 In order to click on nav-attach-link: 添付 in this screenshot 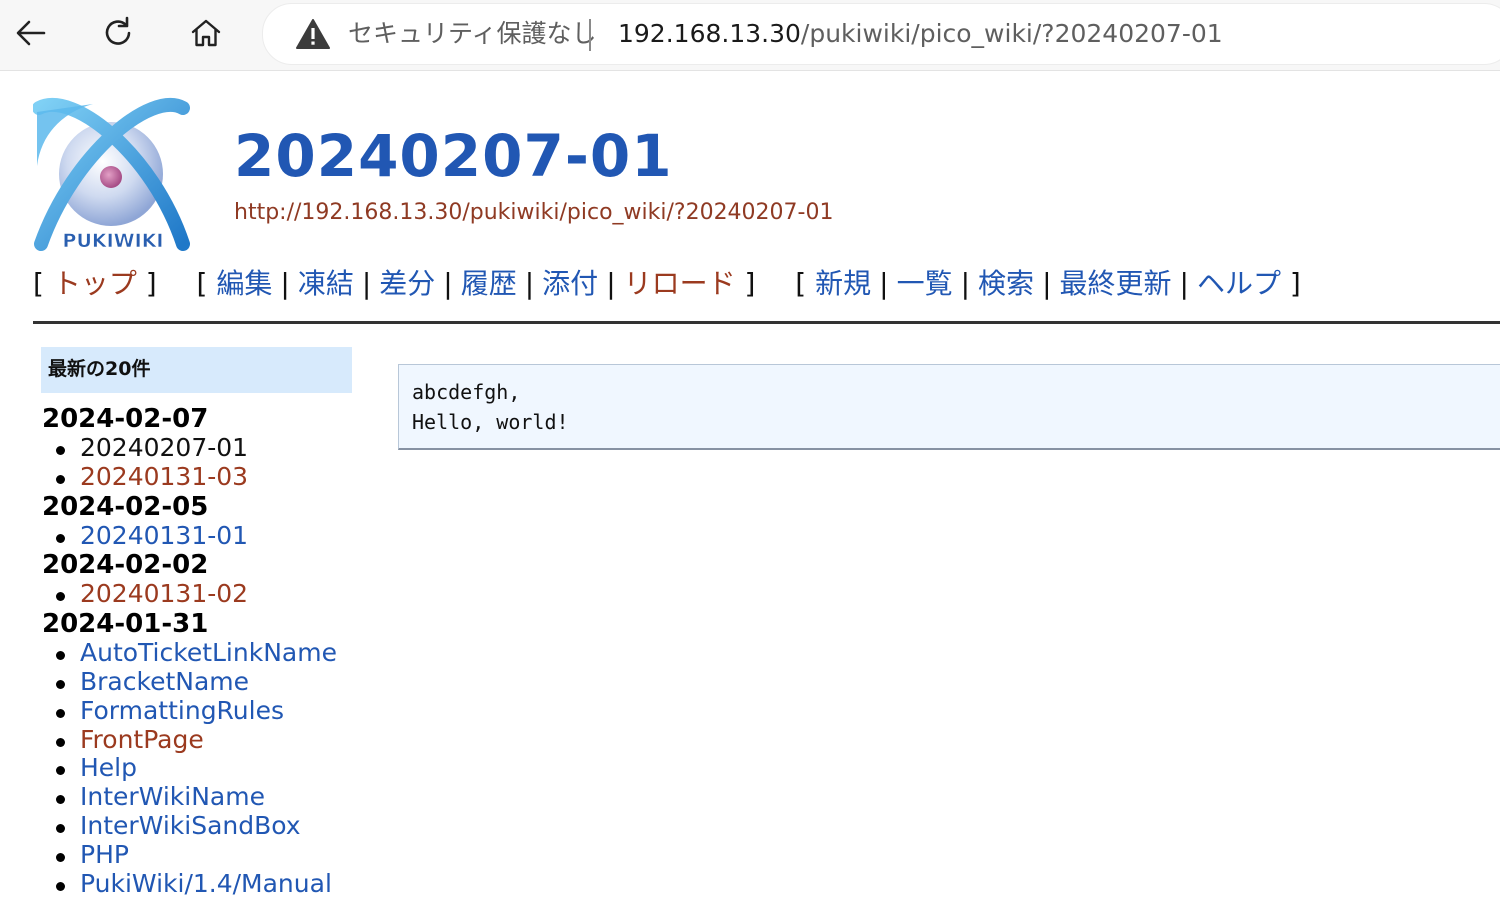, I will do `click(570, 283)`.